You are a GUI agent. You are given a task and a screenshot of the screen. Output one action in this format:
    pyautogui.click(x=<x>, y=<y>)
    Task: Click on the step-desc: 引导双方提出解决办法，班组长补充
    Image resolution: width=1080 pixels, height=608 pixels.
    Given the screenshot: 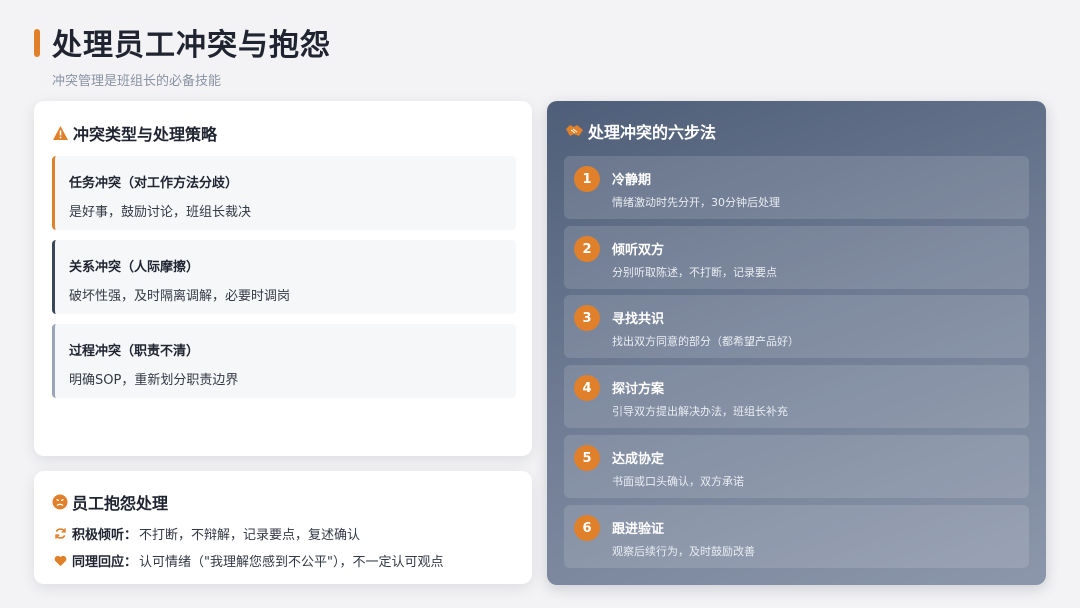 What is the action you would take?
    pyautogui.click(x=700, y=411)
    